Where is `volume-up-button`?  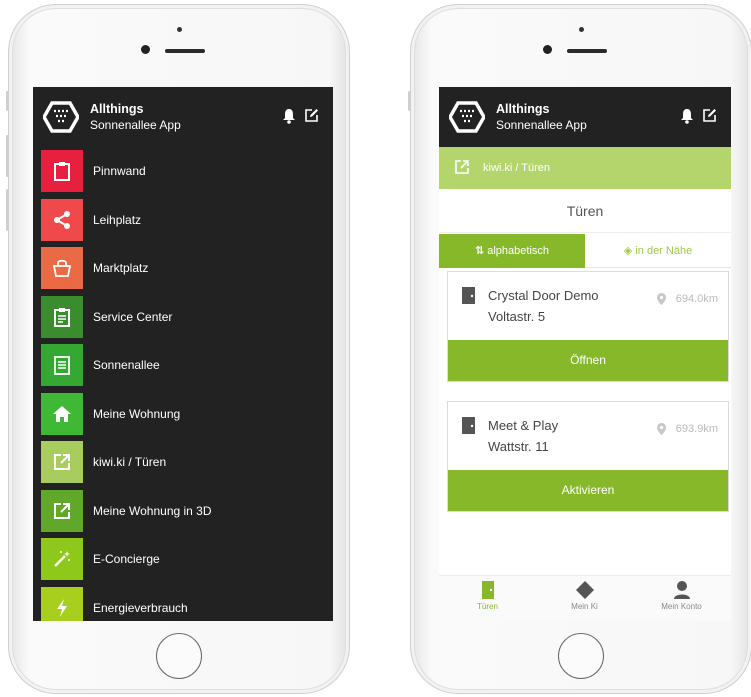
volume-up-button is located at coordinates (7, 156).